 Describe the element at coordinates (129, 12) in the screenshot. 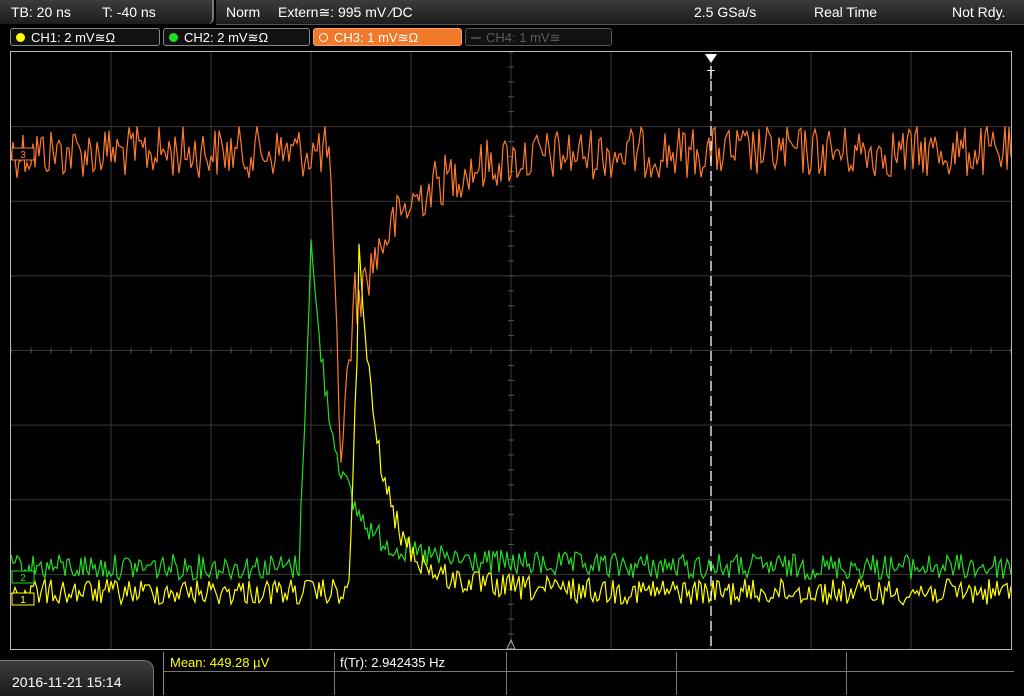

I see `trigger-time-readout: T: -40 ns` at that location.